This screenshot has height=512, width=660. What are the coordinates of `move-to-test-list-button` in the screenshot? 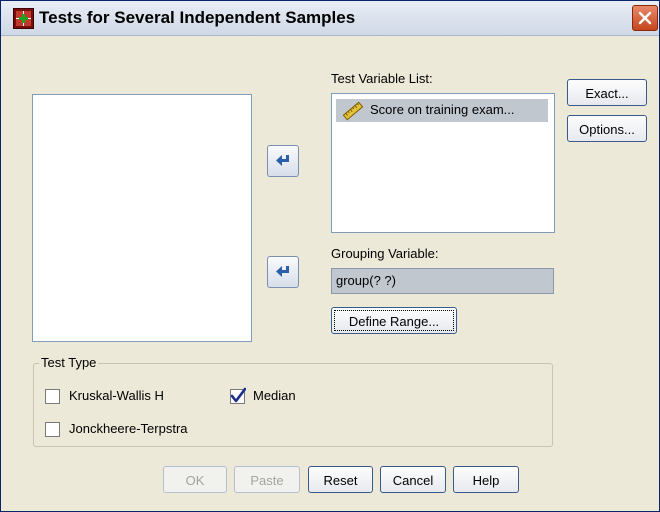 It's located at (283, 161).